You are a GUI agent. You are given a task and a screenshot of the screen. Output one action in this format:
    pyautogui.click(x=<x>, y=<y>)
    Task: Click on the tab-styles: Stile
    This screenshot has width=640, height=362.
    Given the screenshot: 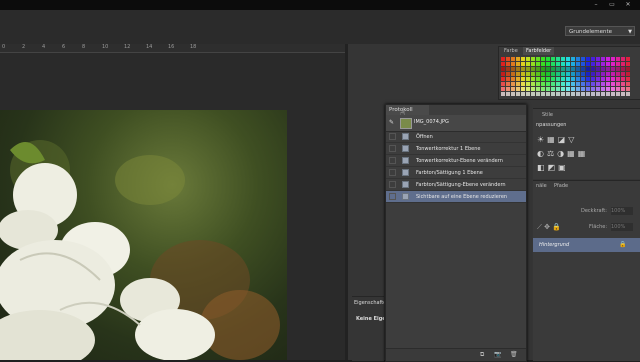 What is the action you would take?
    pyautogui.click(x=547, y=115)
    